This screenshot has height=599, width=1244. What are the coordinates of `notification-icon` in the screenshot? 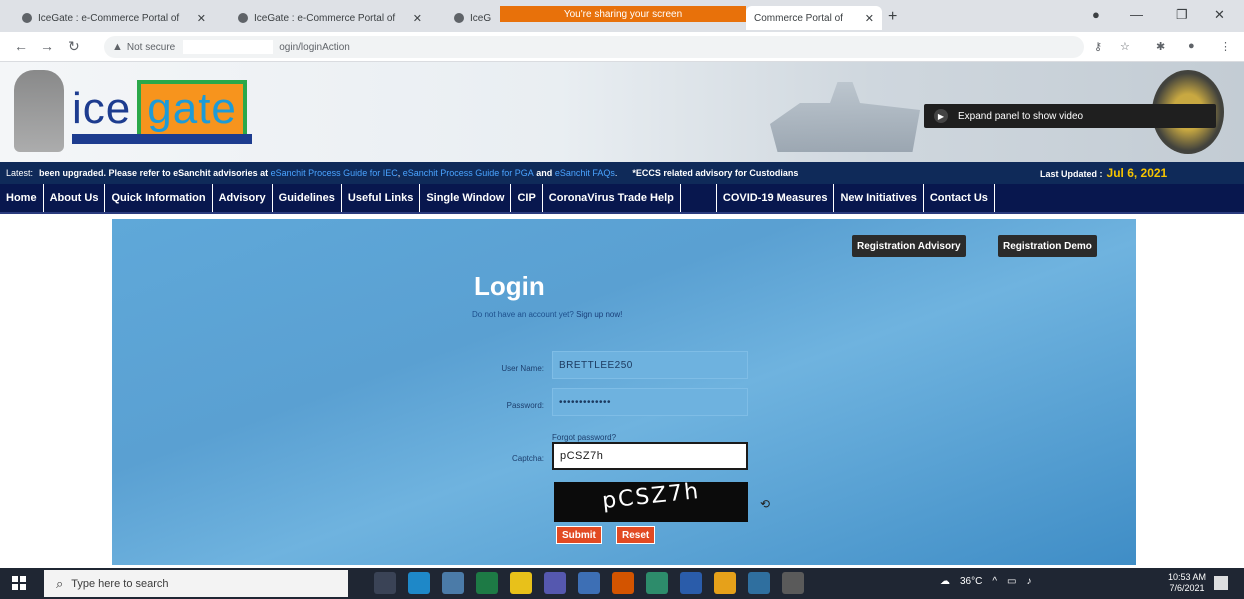 It's located at (1221, 583).